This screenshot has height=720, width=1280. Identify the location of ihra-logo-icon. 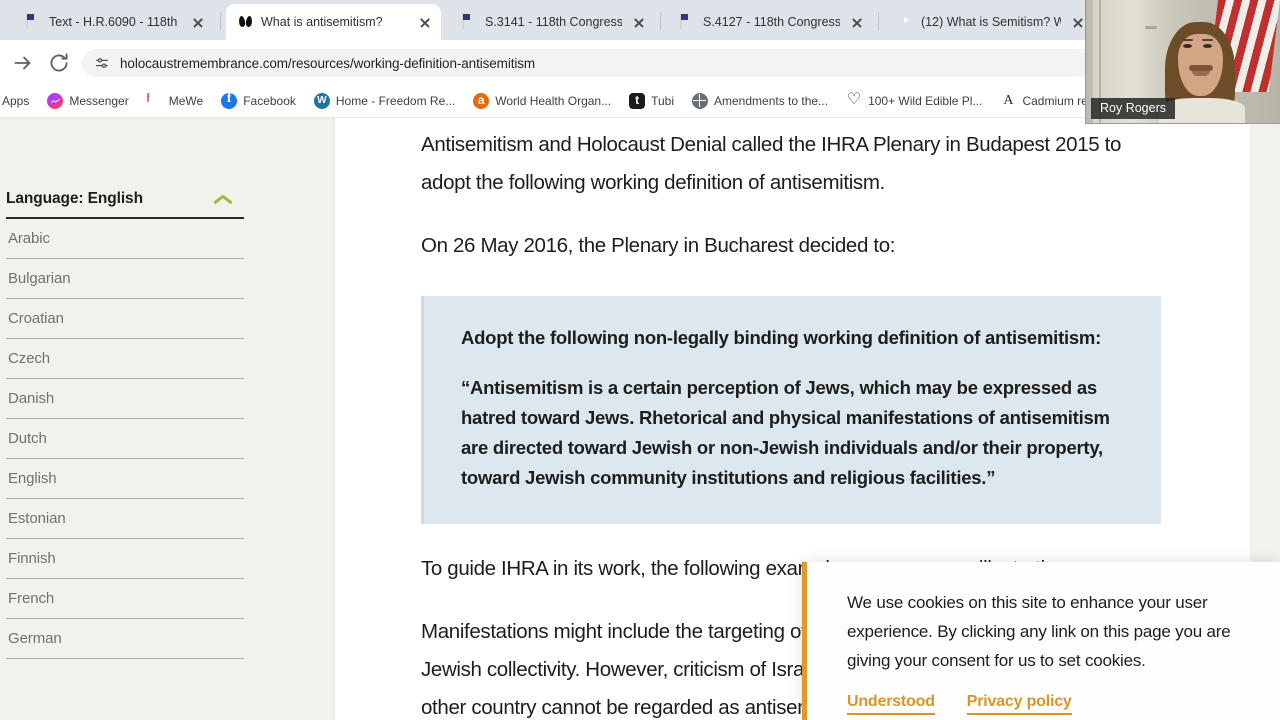
(246, 22).